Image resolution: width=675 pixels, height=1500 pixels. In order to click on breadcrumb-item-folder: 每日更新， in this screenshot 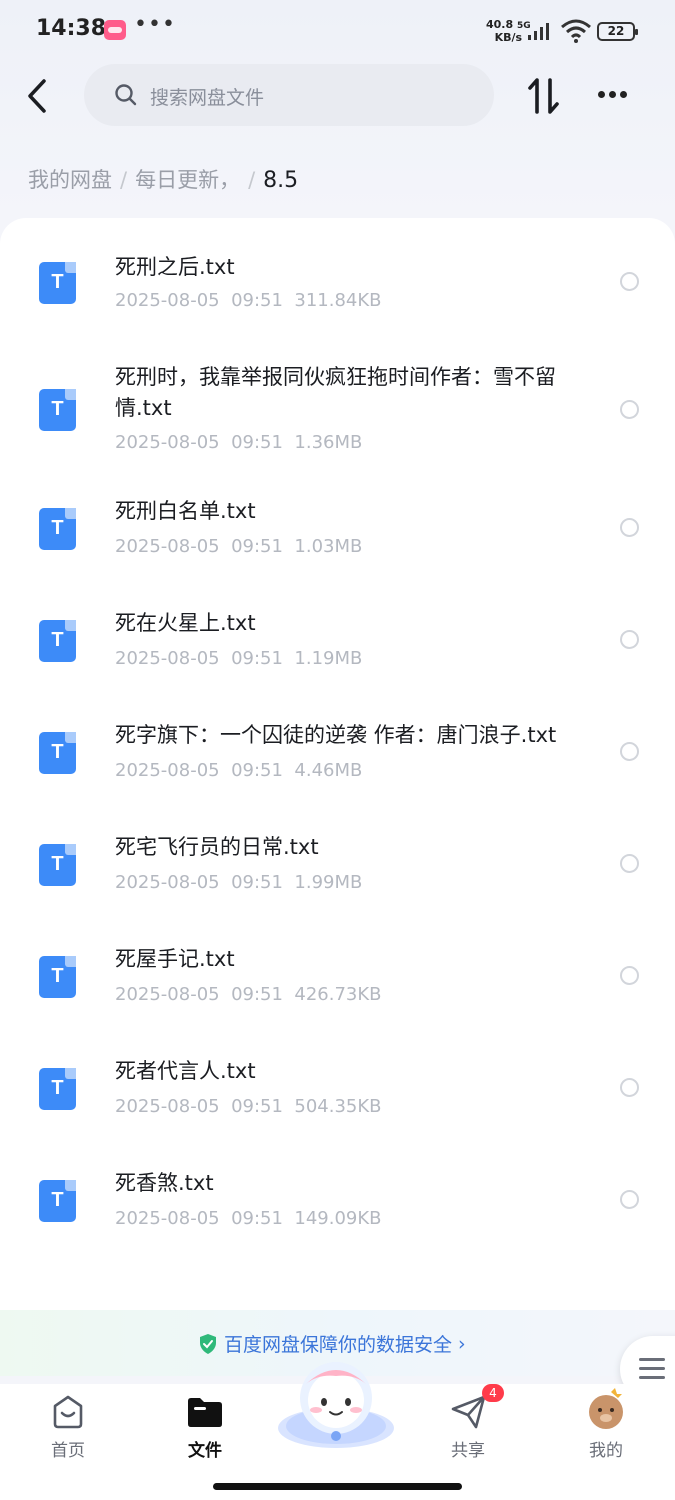, I will do `click(187, 180)`.